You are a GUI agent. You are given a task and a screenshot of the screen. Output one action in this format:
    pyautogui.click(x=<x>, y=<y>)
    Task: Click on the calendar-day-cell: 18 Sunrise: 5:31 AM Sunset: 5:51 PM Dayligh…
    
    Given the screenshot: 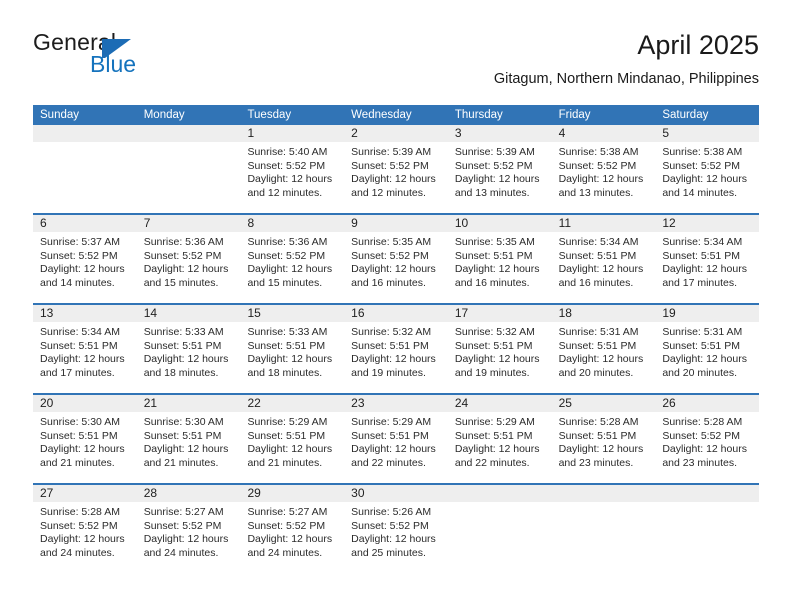 What is the action you would take?
    pyautogui.click(x=603, y=349)
    